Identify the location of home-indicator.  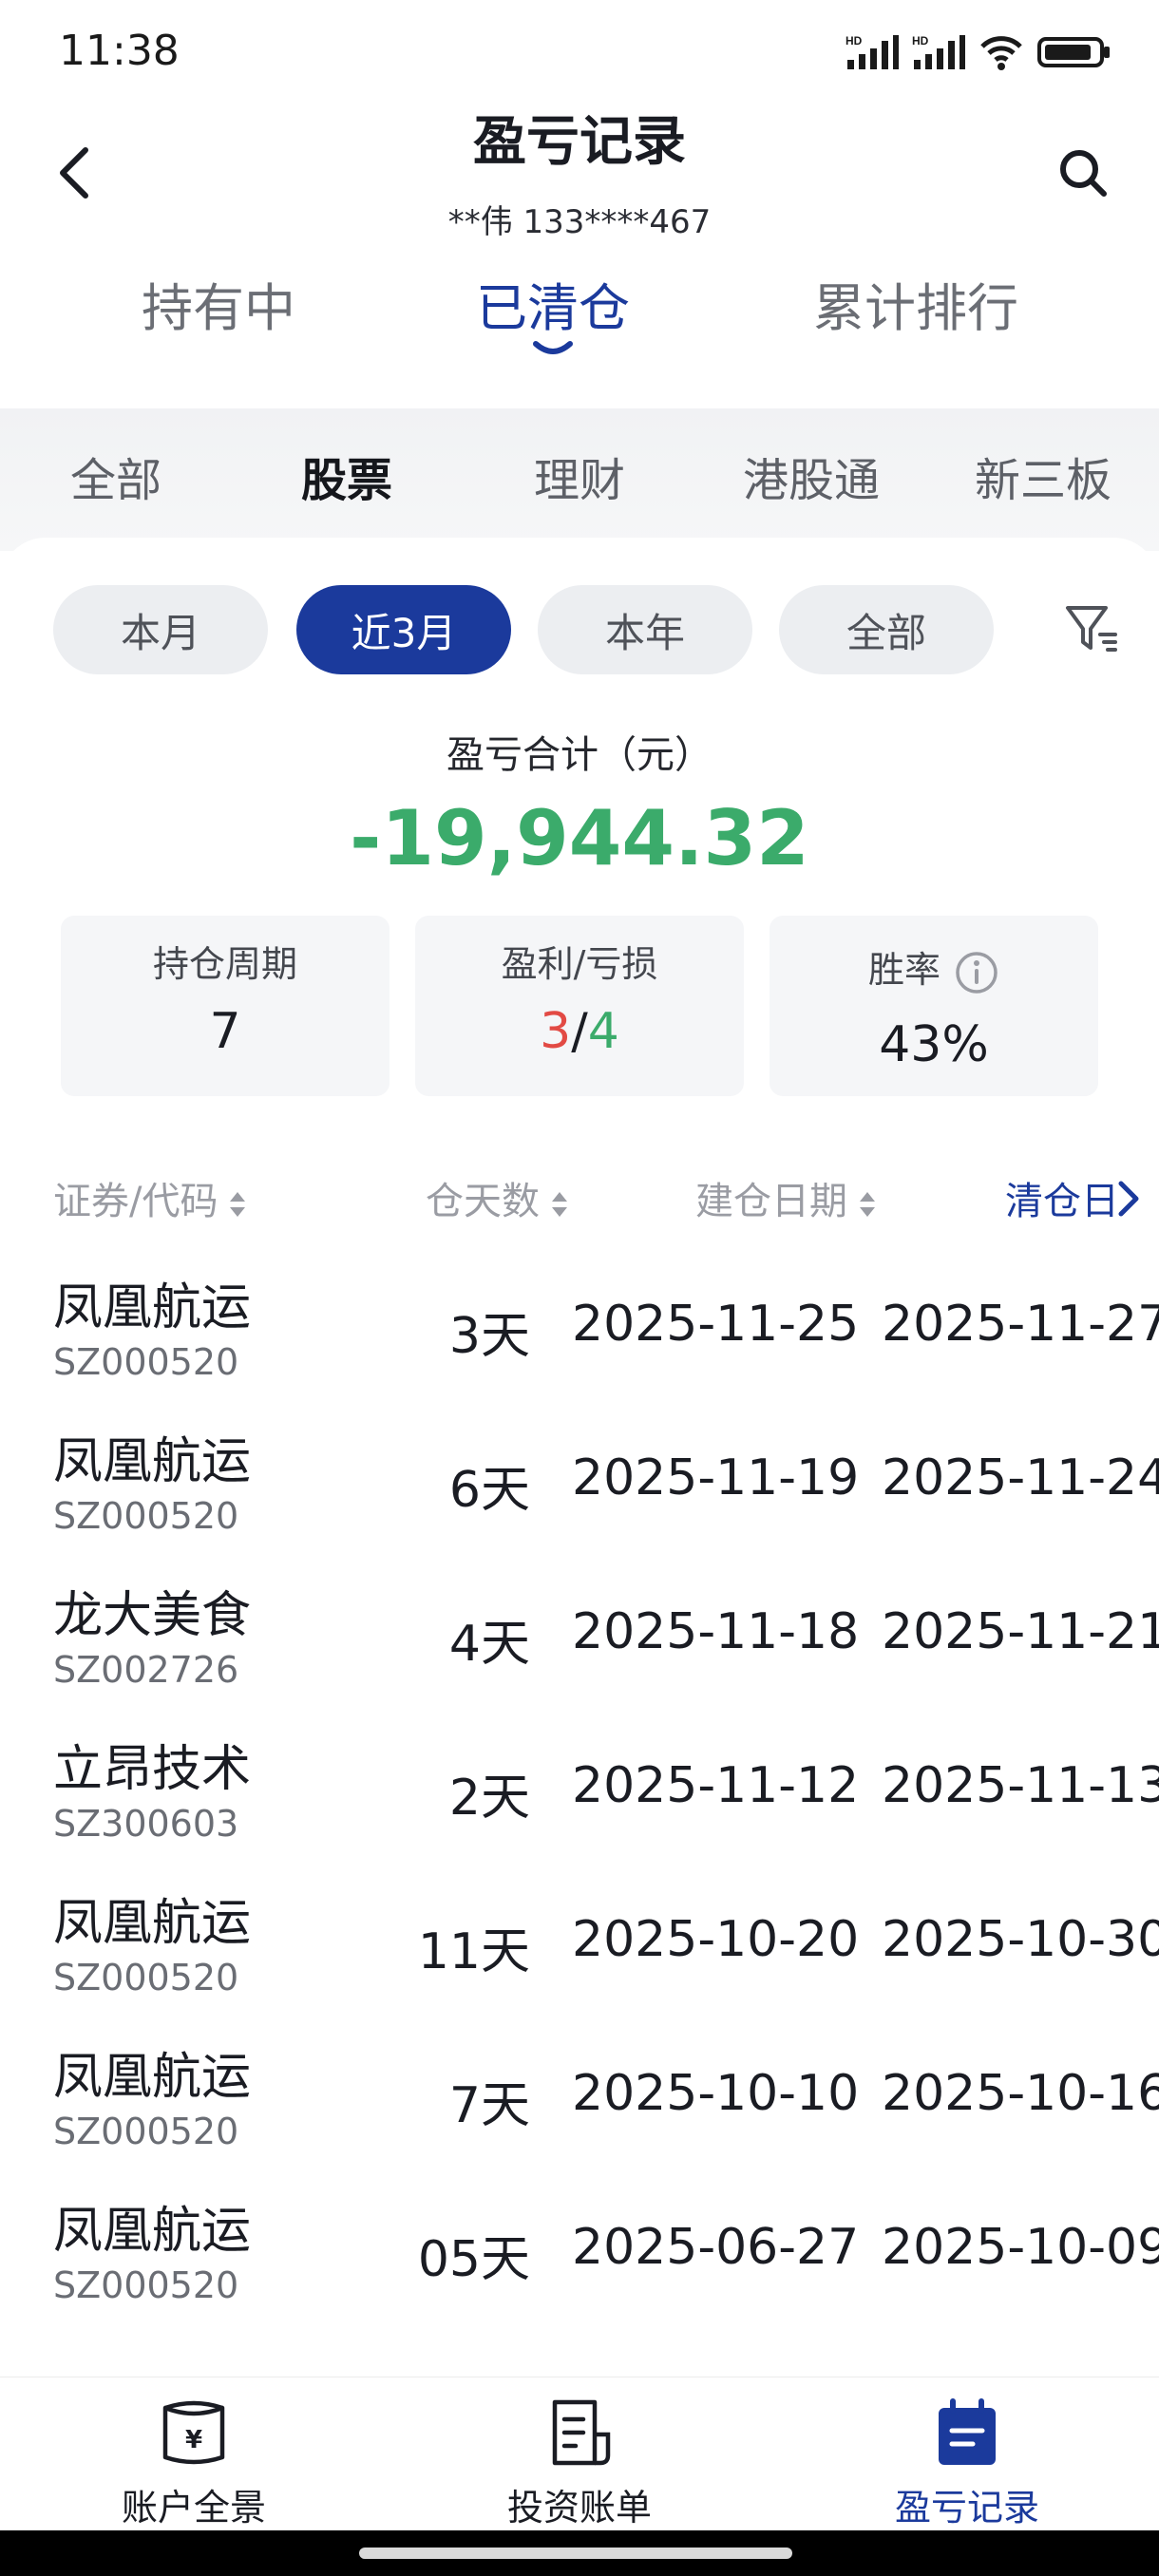
(575, 2553).